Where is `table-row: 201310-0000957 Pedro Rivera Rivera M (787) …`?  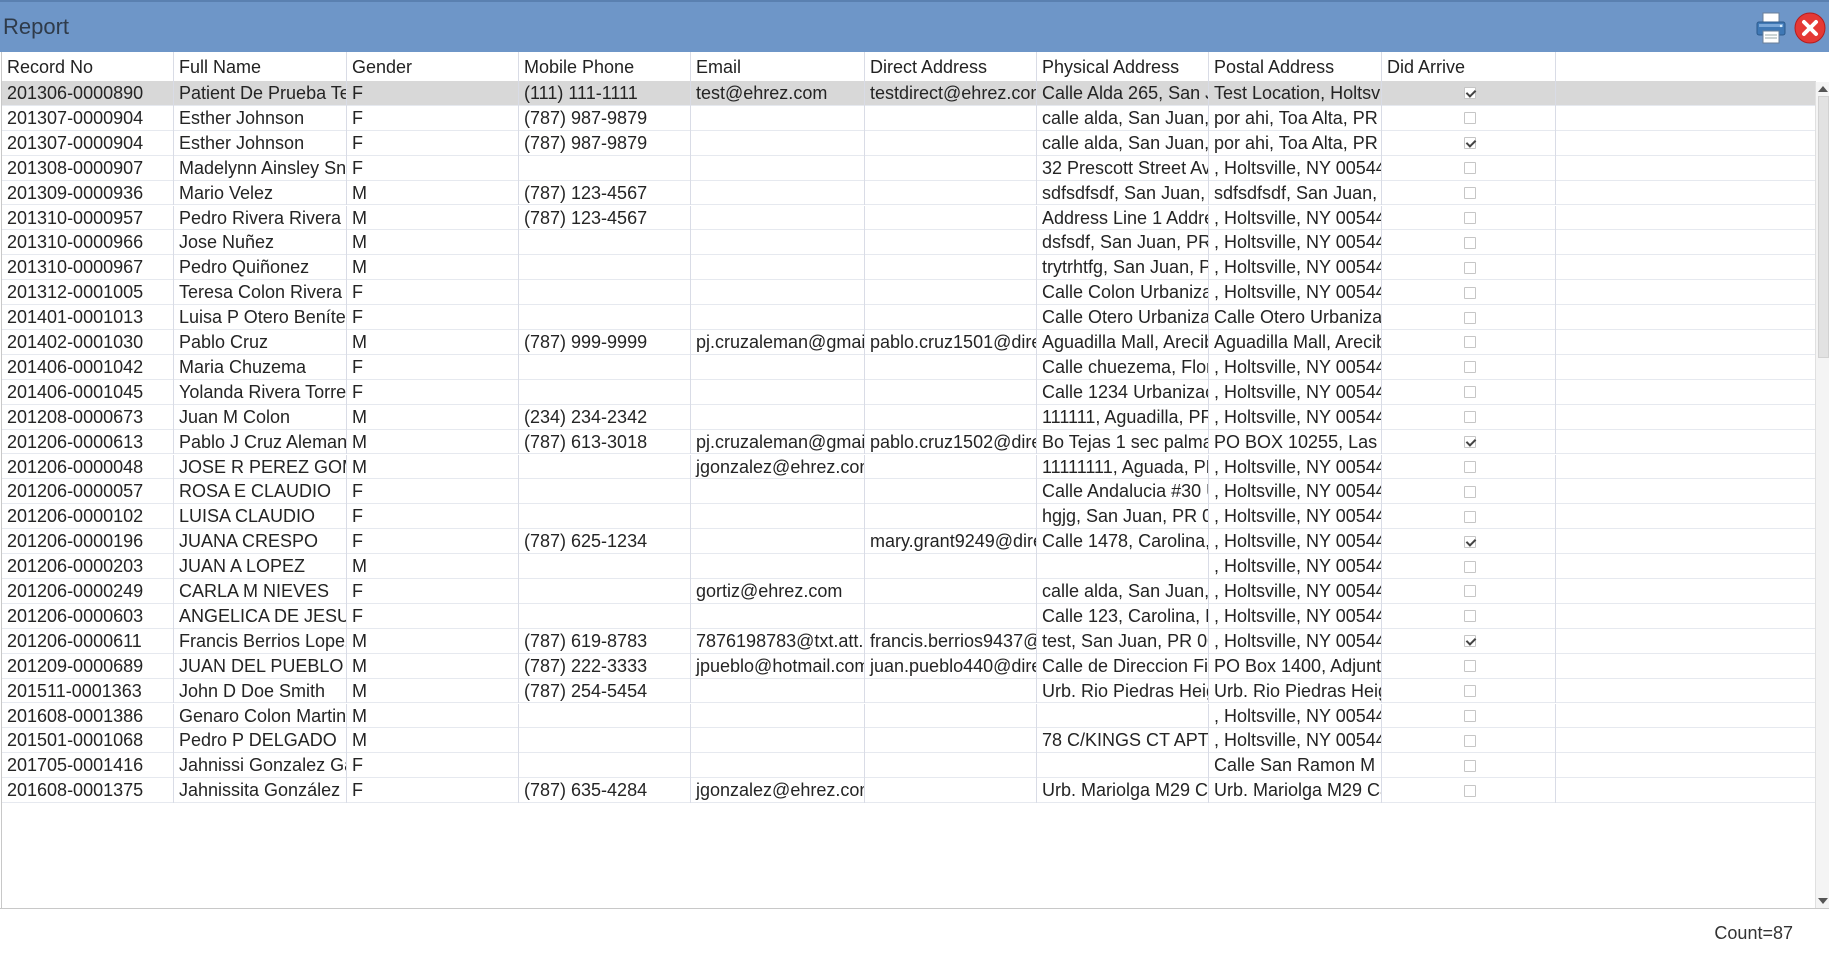
table-row: 201310-0000957 Pedro Rivera Rivera M (787) … is located at coordinates (909, 218).